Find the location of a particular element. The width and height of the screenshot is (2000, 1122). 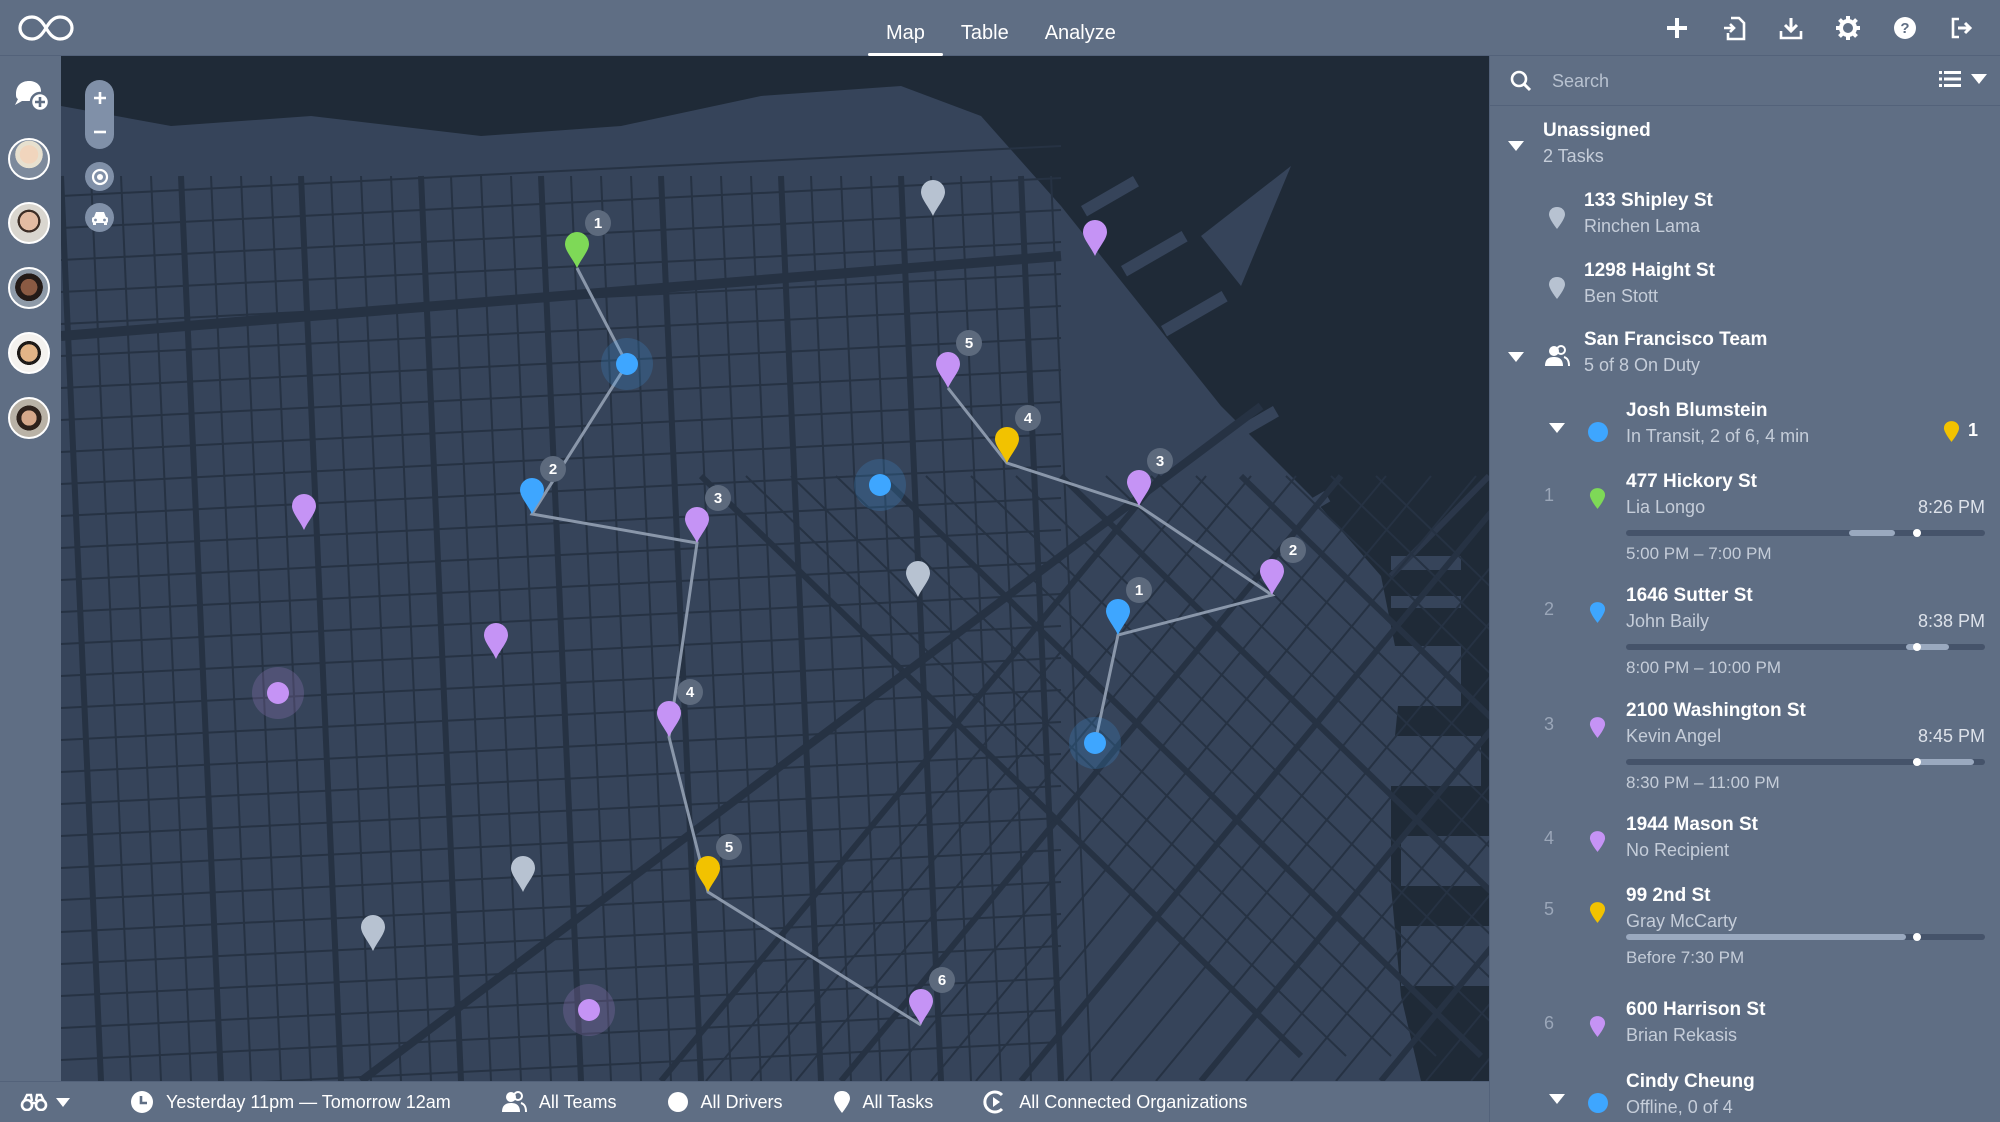

task-pin-green is located at coordinates (577, 250).